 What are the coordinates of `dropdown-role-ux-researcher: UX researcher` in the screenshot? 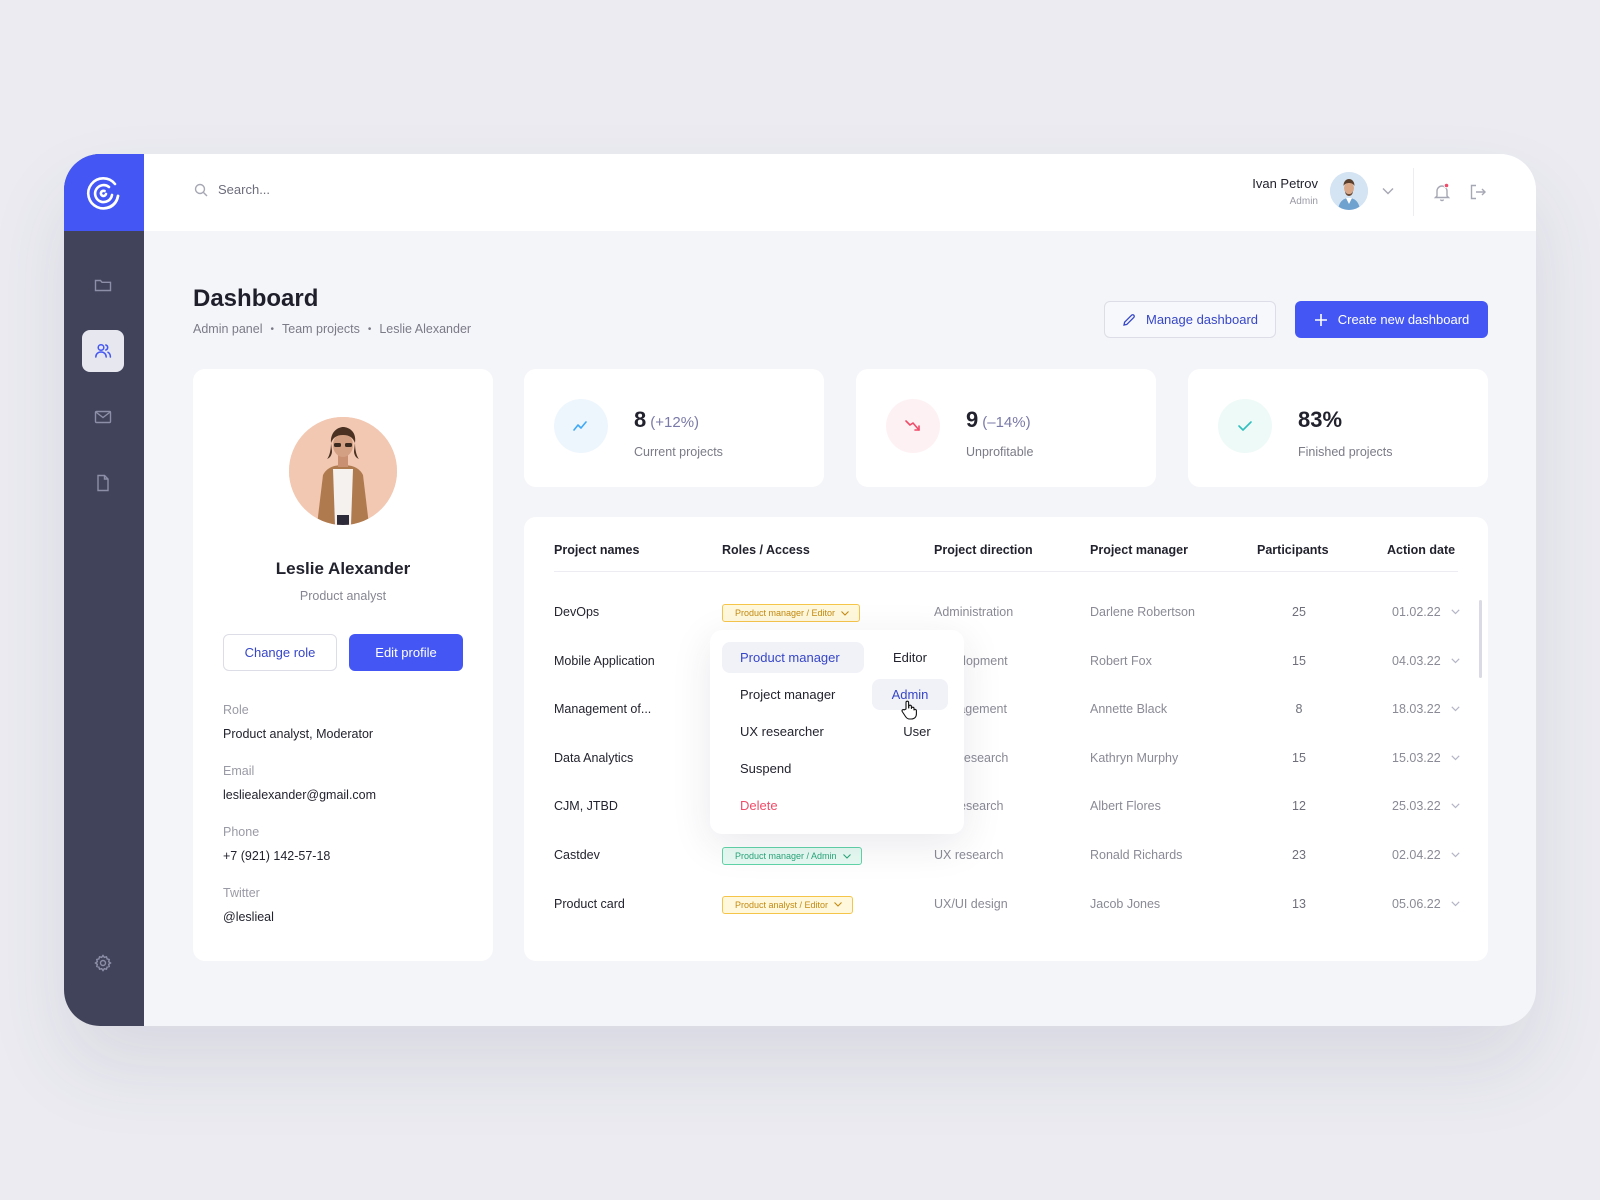 It's located at (793, 731).